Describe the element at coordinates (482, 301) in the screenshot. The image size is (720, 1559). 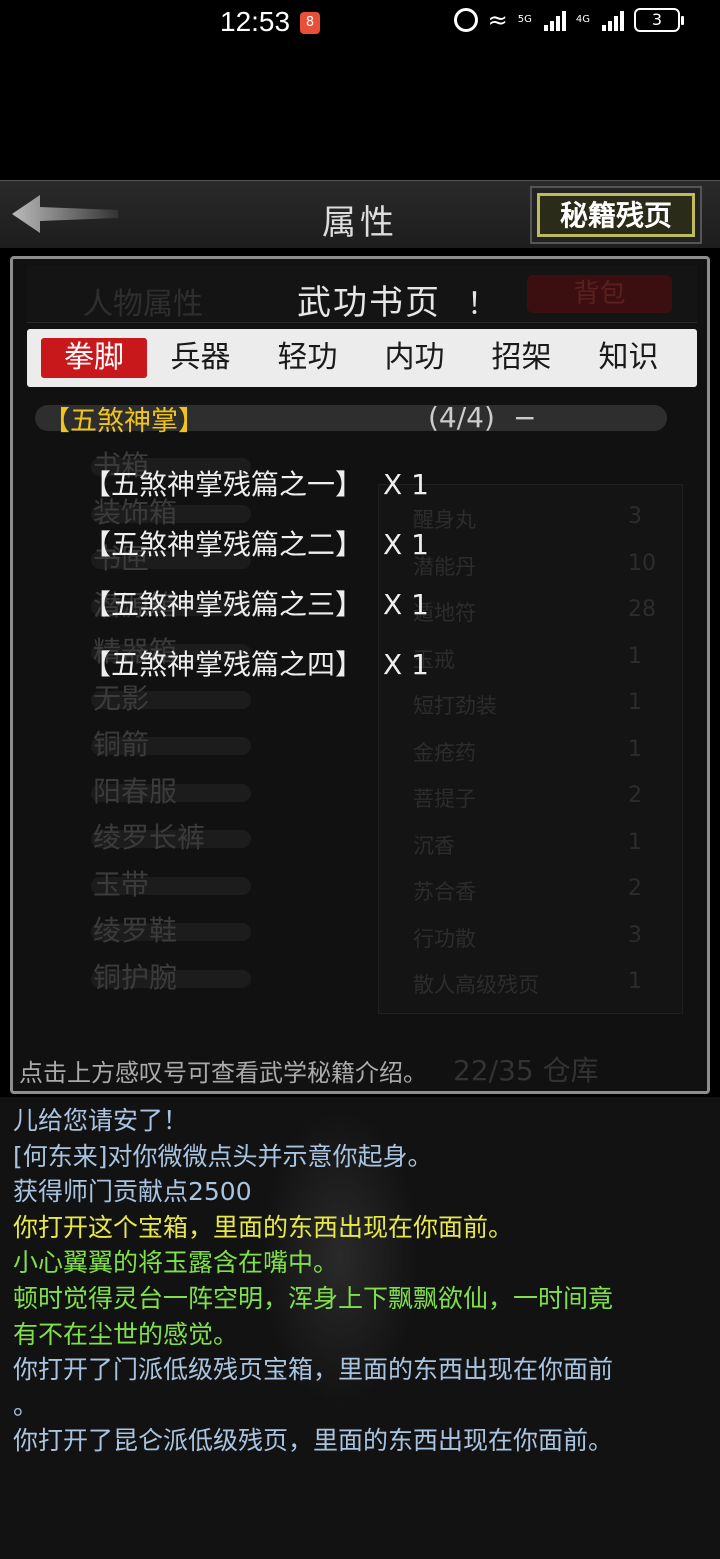
I see `info-exclamation-button: ！` at that location.